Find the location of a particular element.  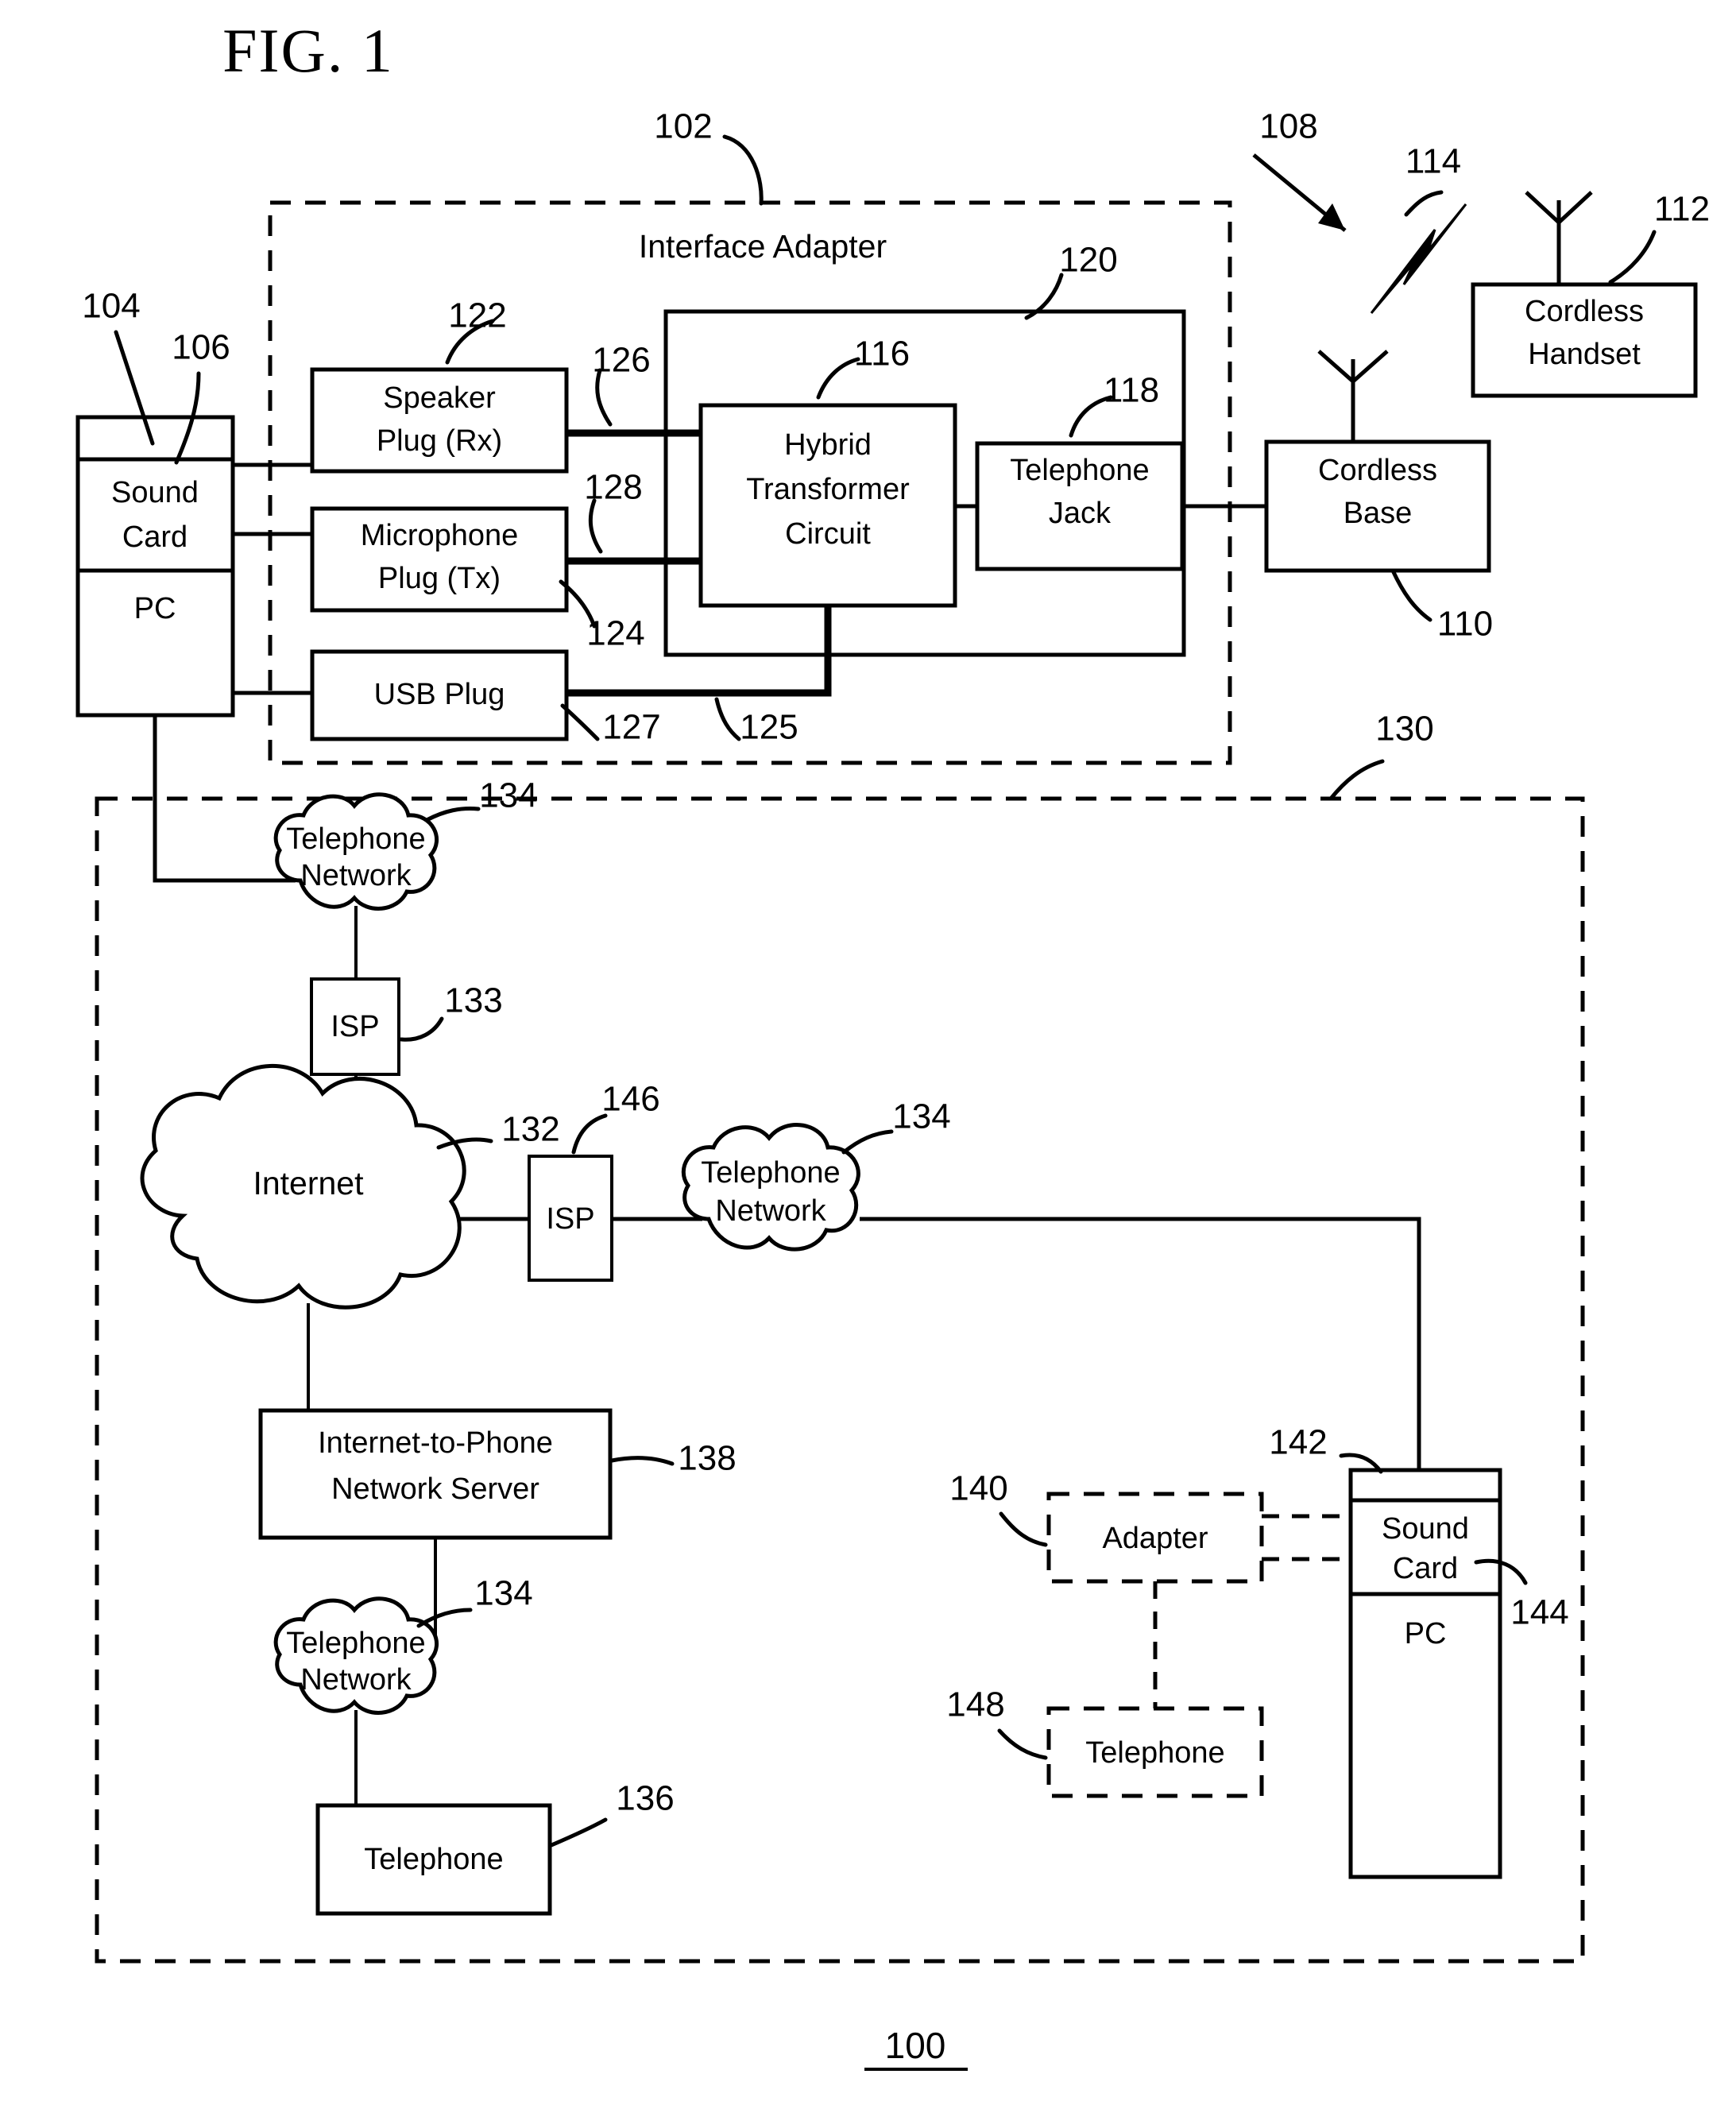

isp-right-label: ISP is located at coordinates (570, 1219).